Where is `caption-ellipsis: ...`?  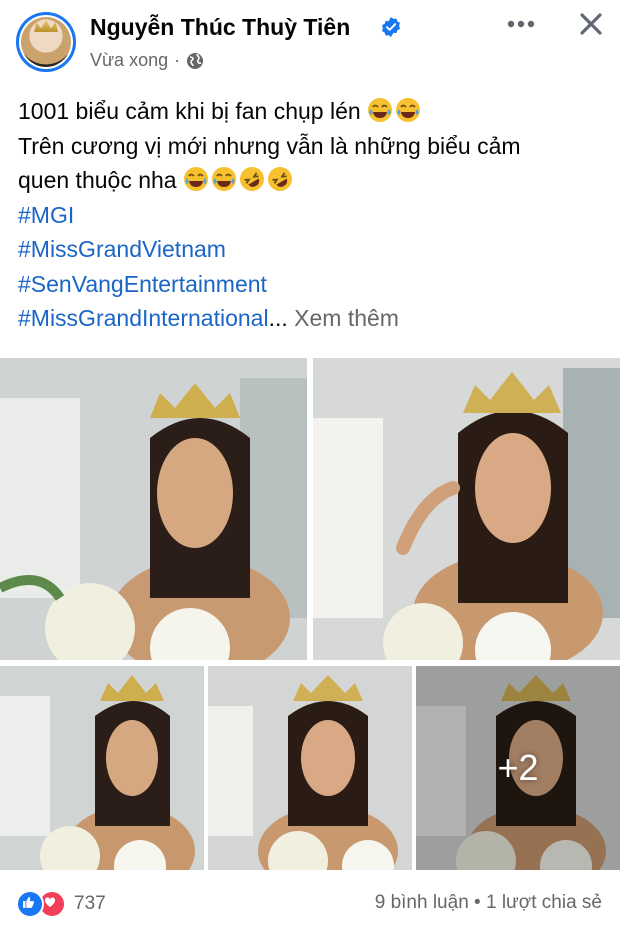 caption-ellipsis: ... is located at coordinates (278, 318).